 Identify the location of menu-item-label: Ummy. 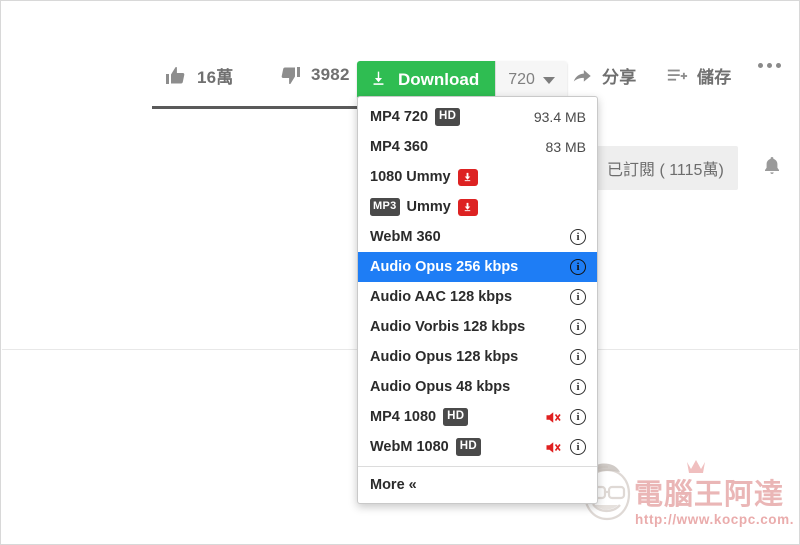
(428, 207).